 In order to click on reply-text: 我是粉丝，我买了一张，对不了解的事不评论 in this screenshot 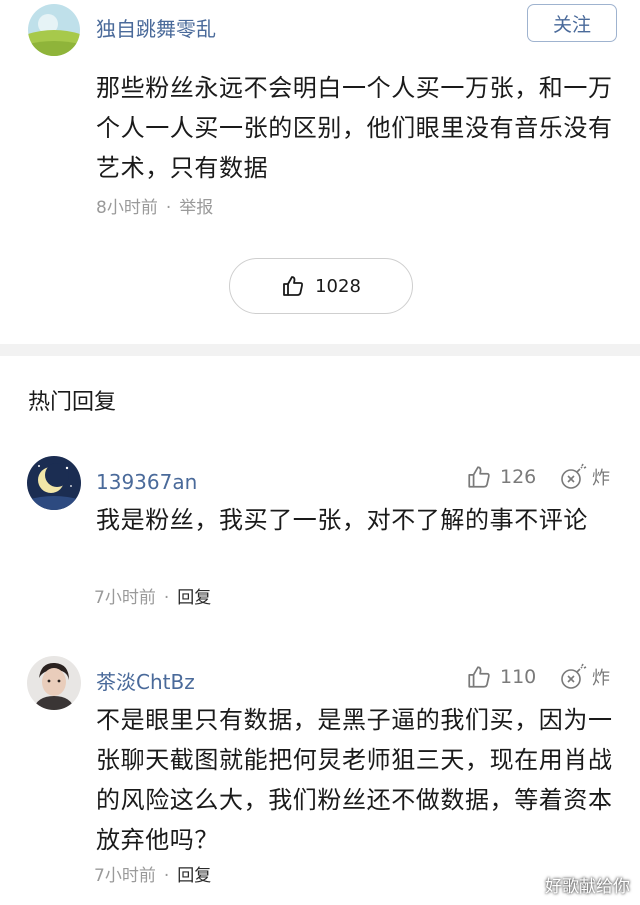, I will do `click(342, 520)`.